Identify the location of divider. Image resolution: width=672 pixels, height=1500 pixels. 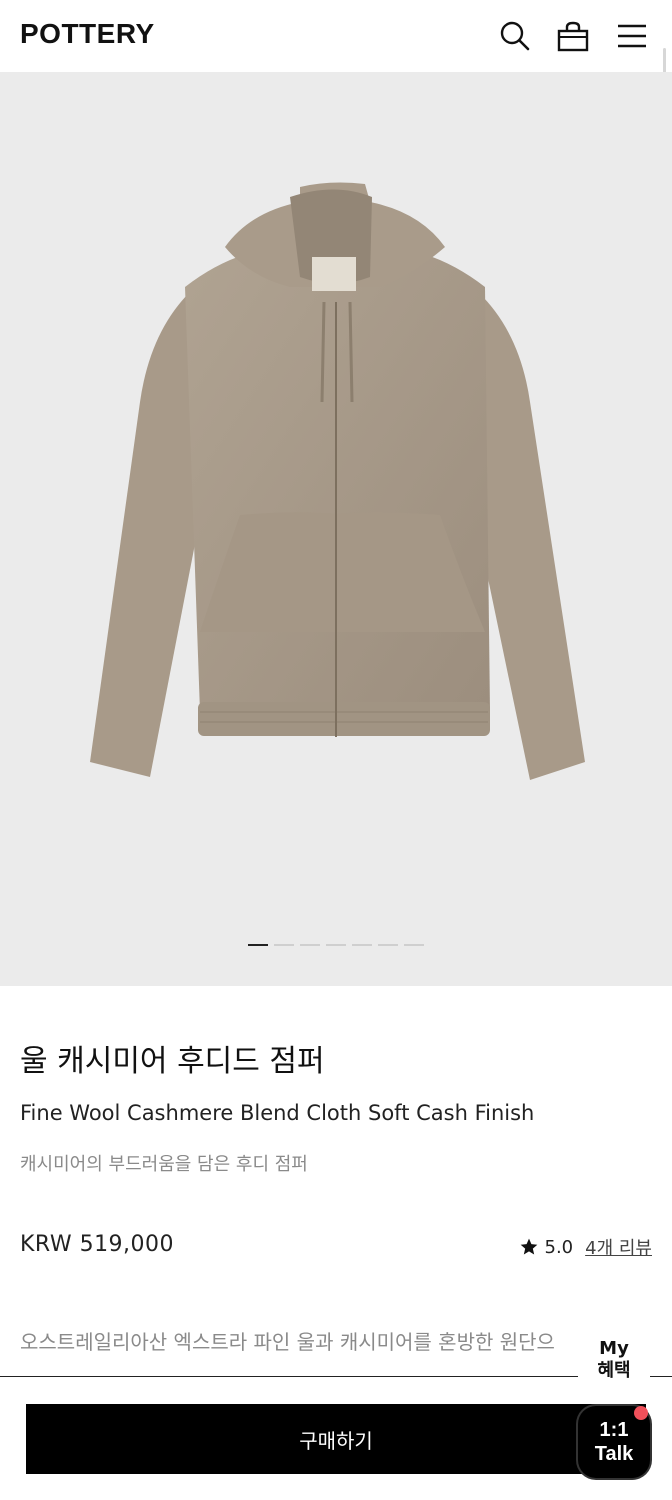
(336, 1376).